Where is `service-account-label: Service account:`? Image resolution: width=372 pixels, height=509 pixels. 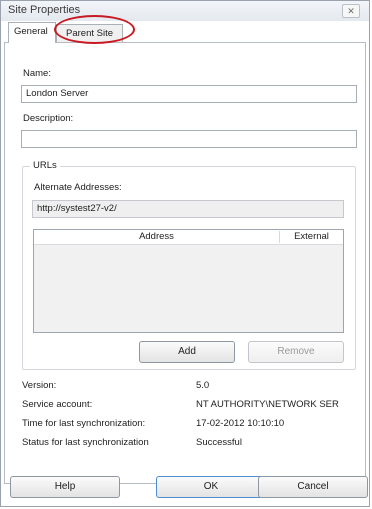 service-account-label: Service account: is located at coordinates (57, 404).